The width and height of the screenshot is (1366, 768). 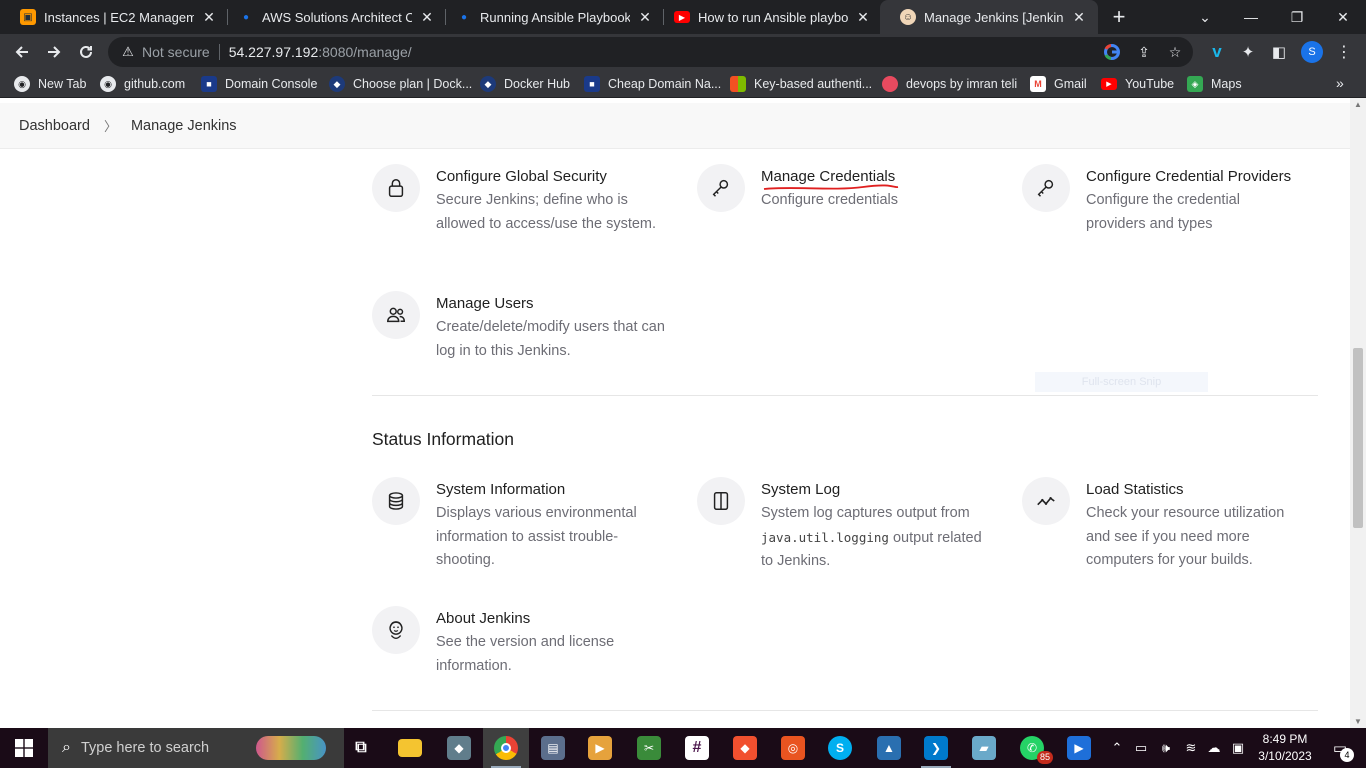 What do you see at coordinates (1251, 17) in the screenshot?
I see `minimize-button: —` at bounding box center [1251, 17].